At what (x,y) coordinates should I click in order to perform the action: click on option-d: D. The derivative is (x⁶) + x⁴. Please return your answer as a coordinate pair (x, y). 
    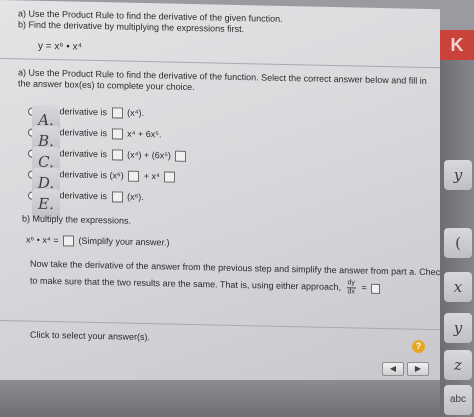
    Looking at the image, I should click on (102, 183).